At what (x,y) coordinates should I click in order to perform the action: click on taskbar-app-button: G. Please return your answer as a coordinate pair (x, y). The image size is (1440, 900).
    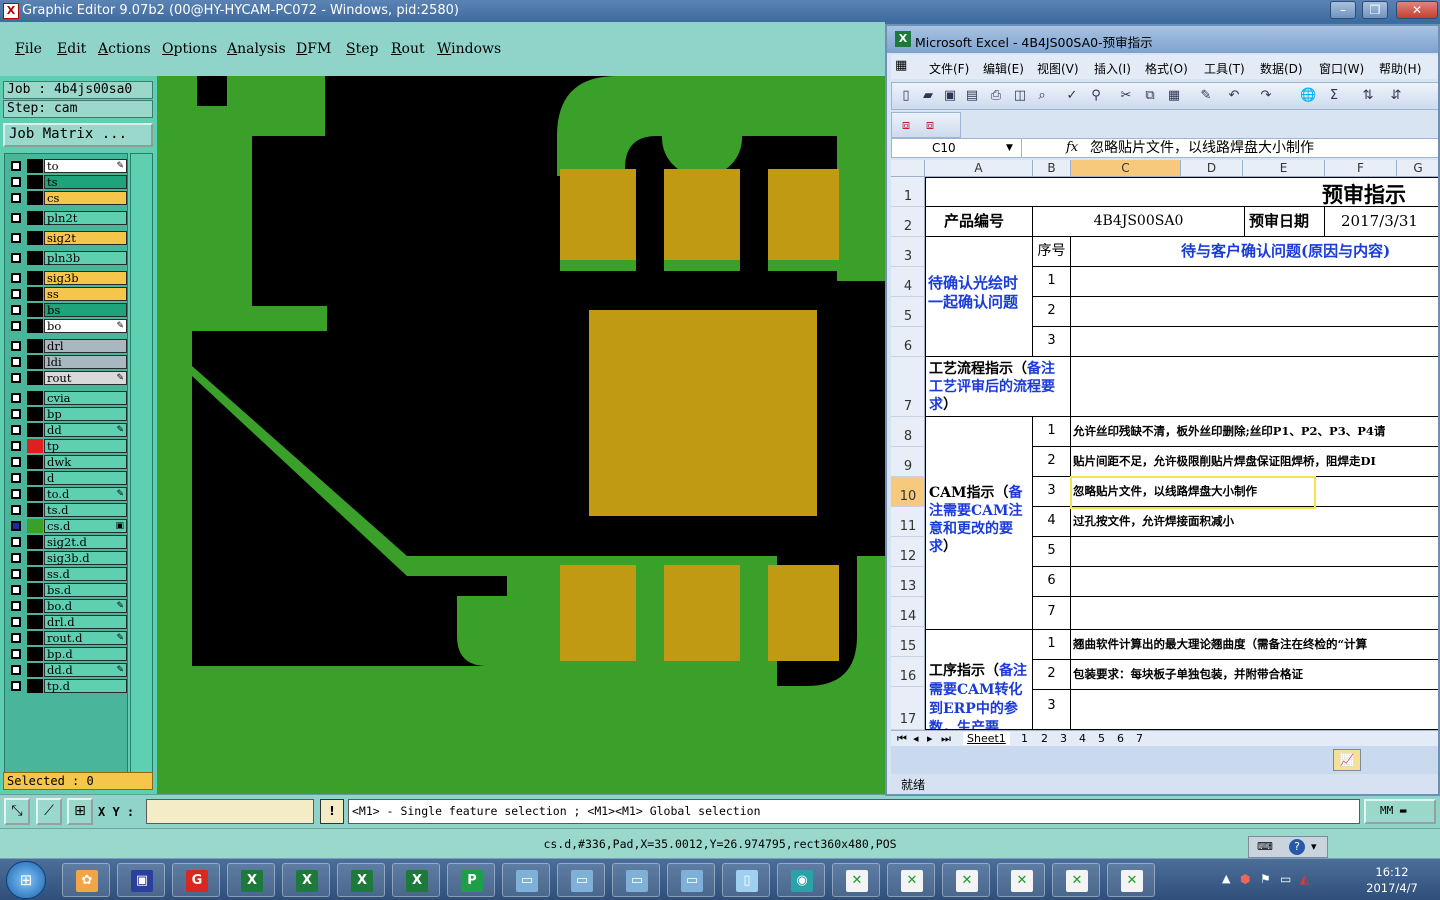
    Looking at the image, I should click on (196, 880).